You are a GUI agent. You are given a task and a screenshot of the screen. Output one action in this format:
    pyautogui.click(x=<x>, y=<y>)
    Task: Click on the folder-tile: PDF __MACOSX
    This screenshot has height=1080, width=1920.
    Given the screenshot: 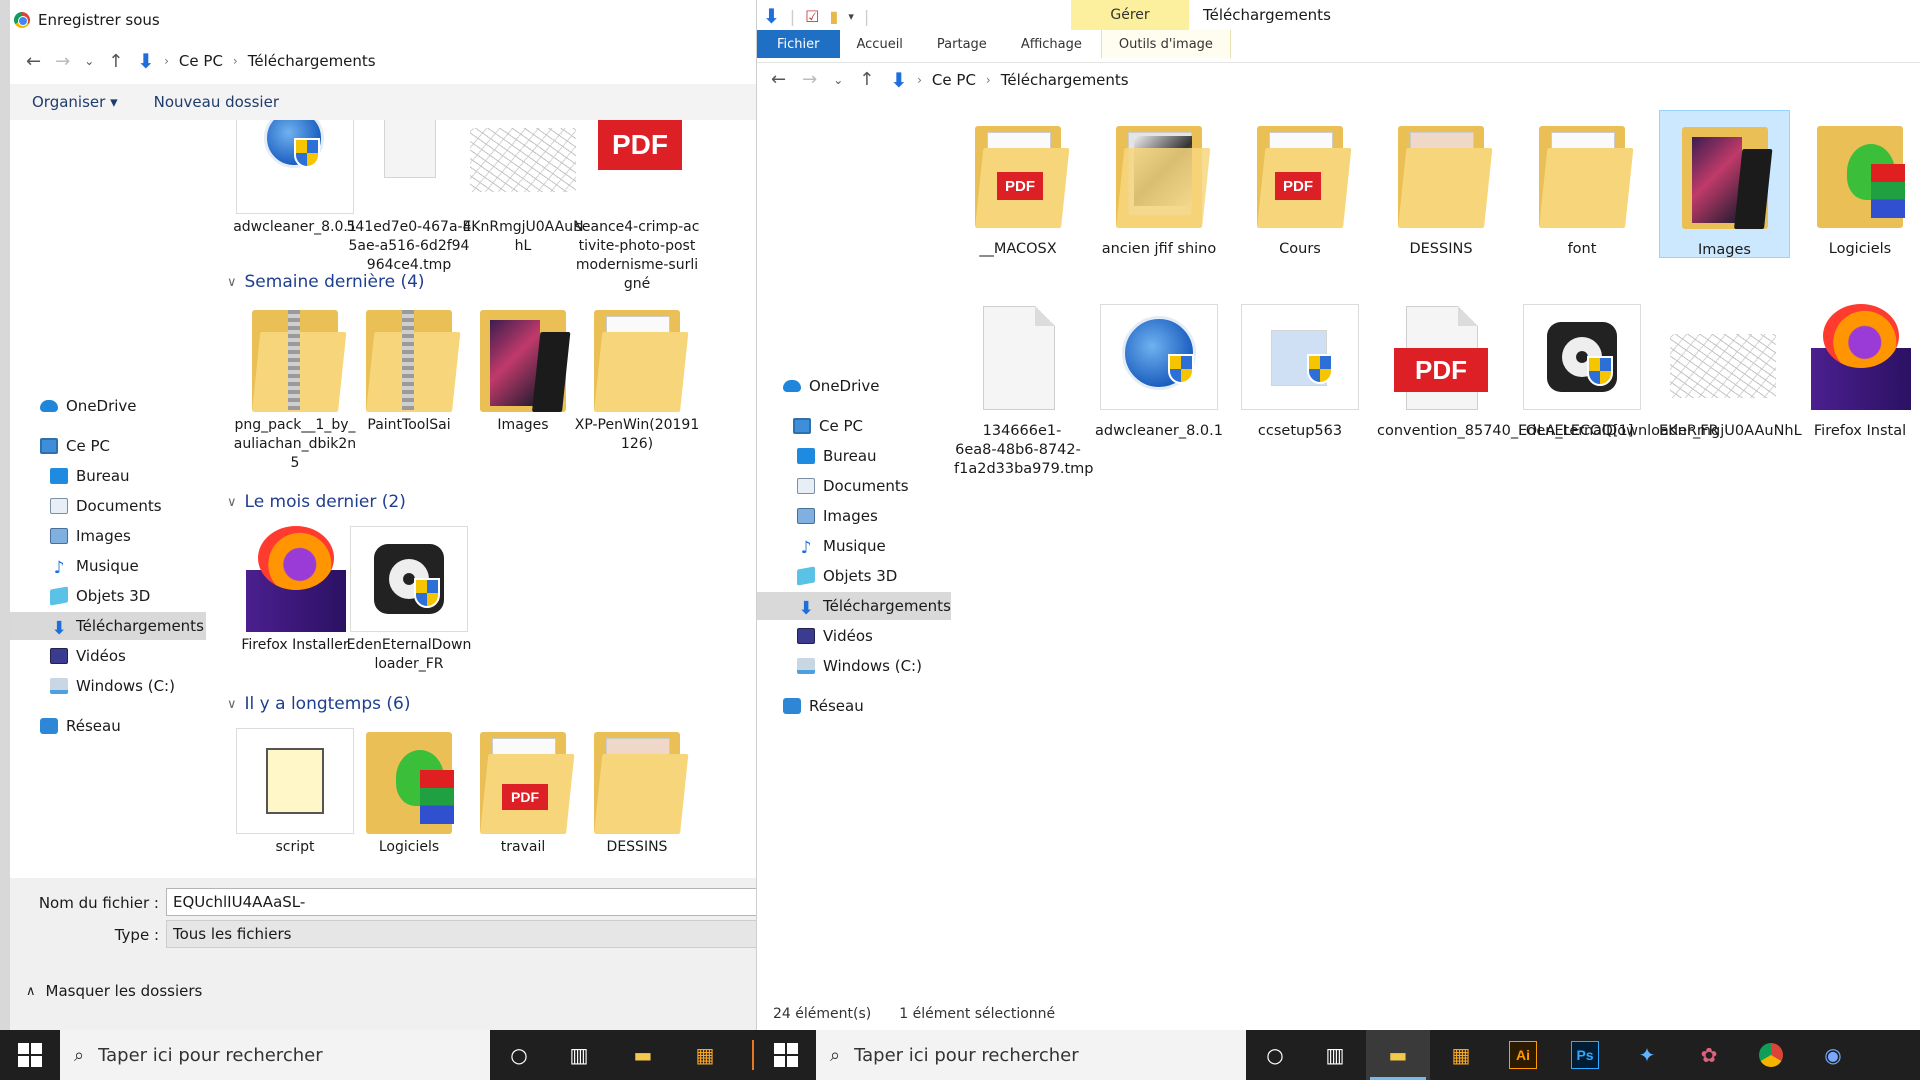 What is the action you would take?
    pyautogui.click(x=1018, y=184)
    